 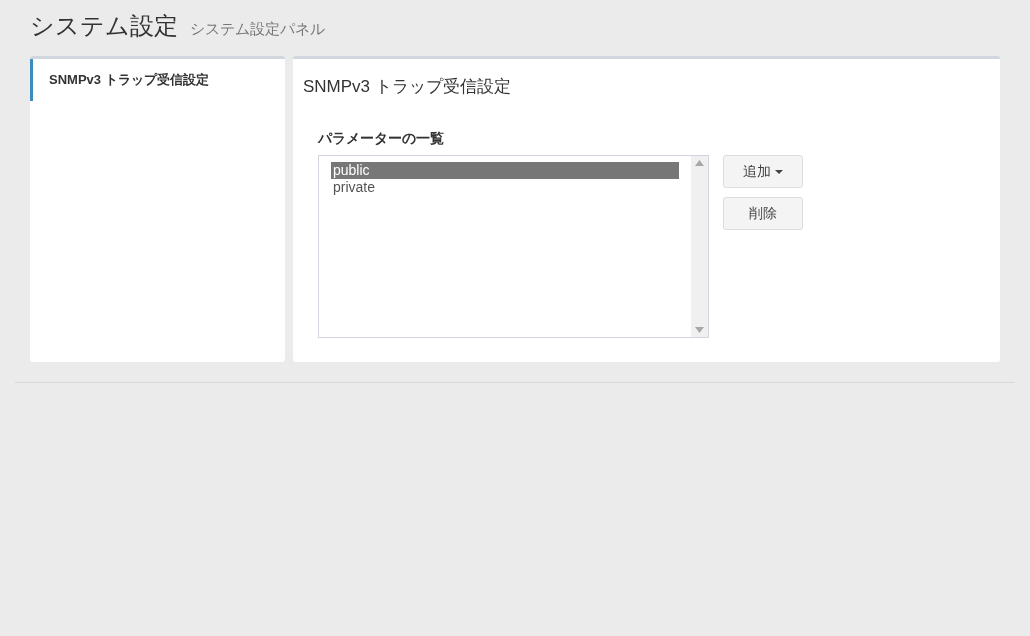 What do you see at coordinates (763, 171) in the screenshot?
I see `add-dropdown-button: 追加` at bounding box center [763, 171].